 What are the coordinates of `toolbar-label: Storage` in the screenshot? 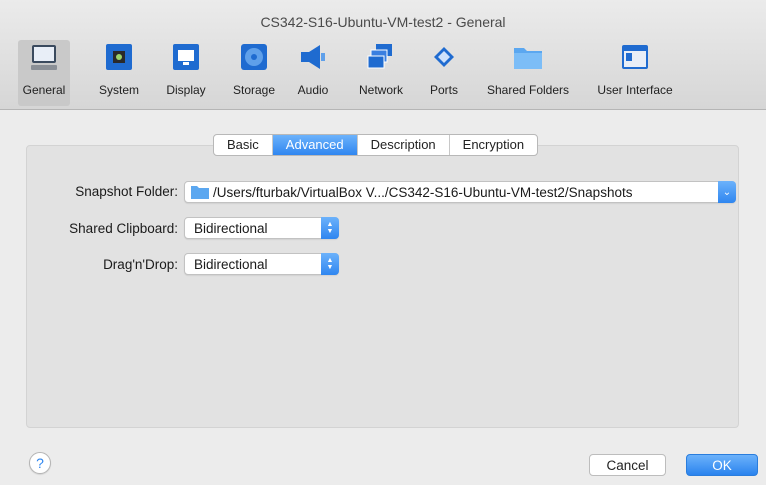 It's located at (254, 90).